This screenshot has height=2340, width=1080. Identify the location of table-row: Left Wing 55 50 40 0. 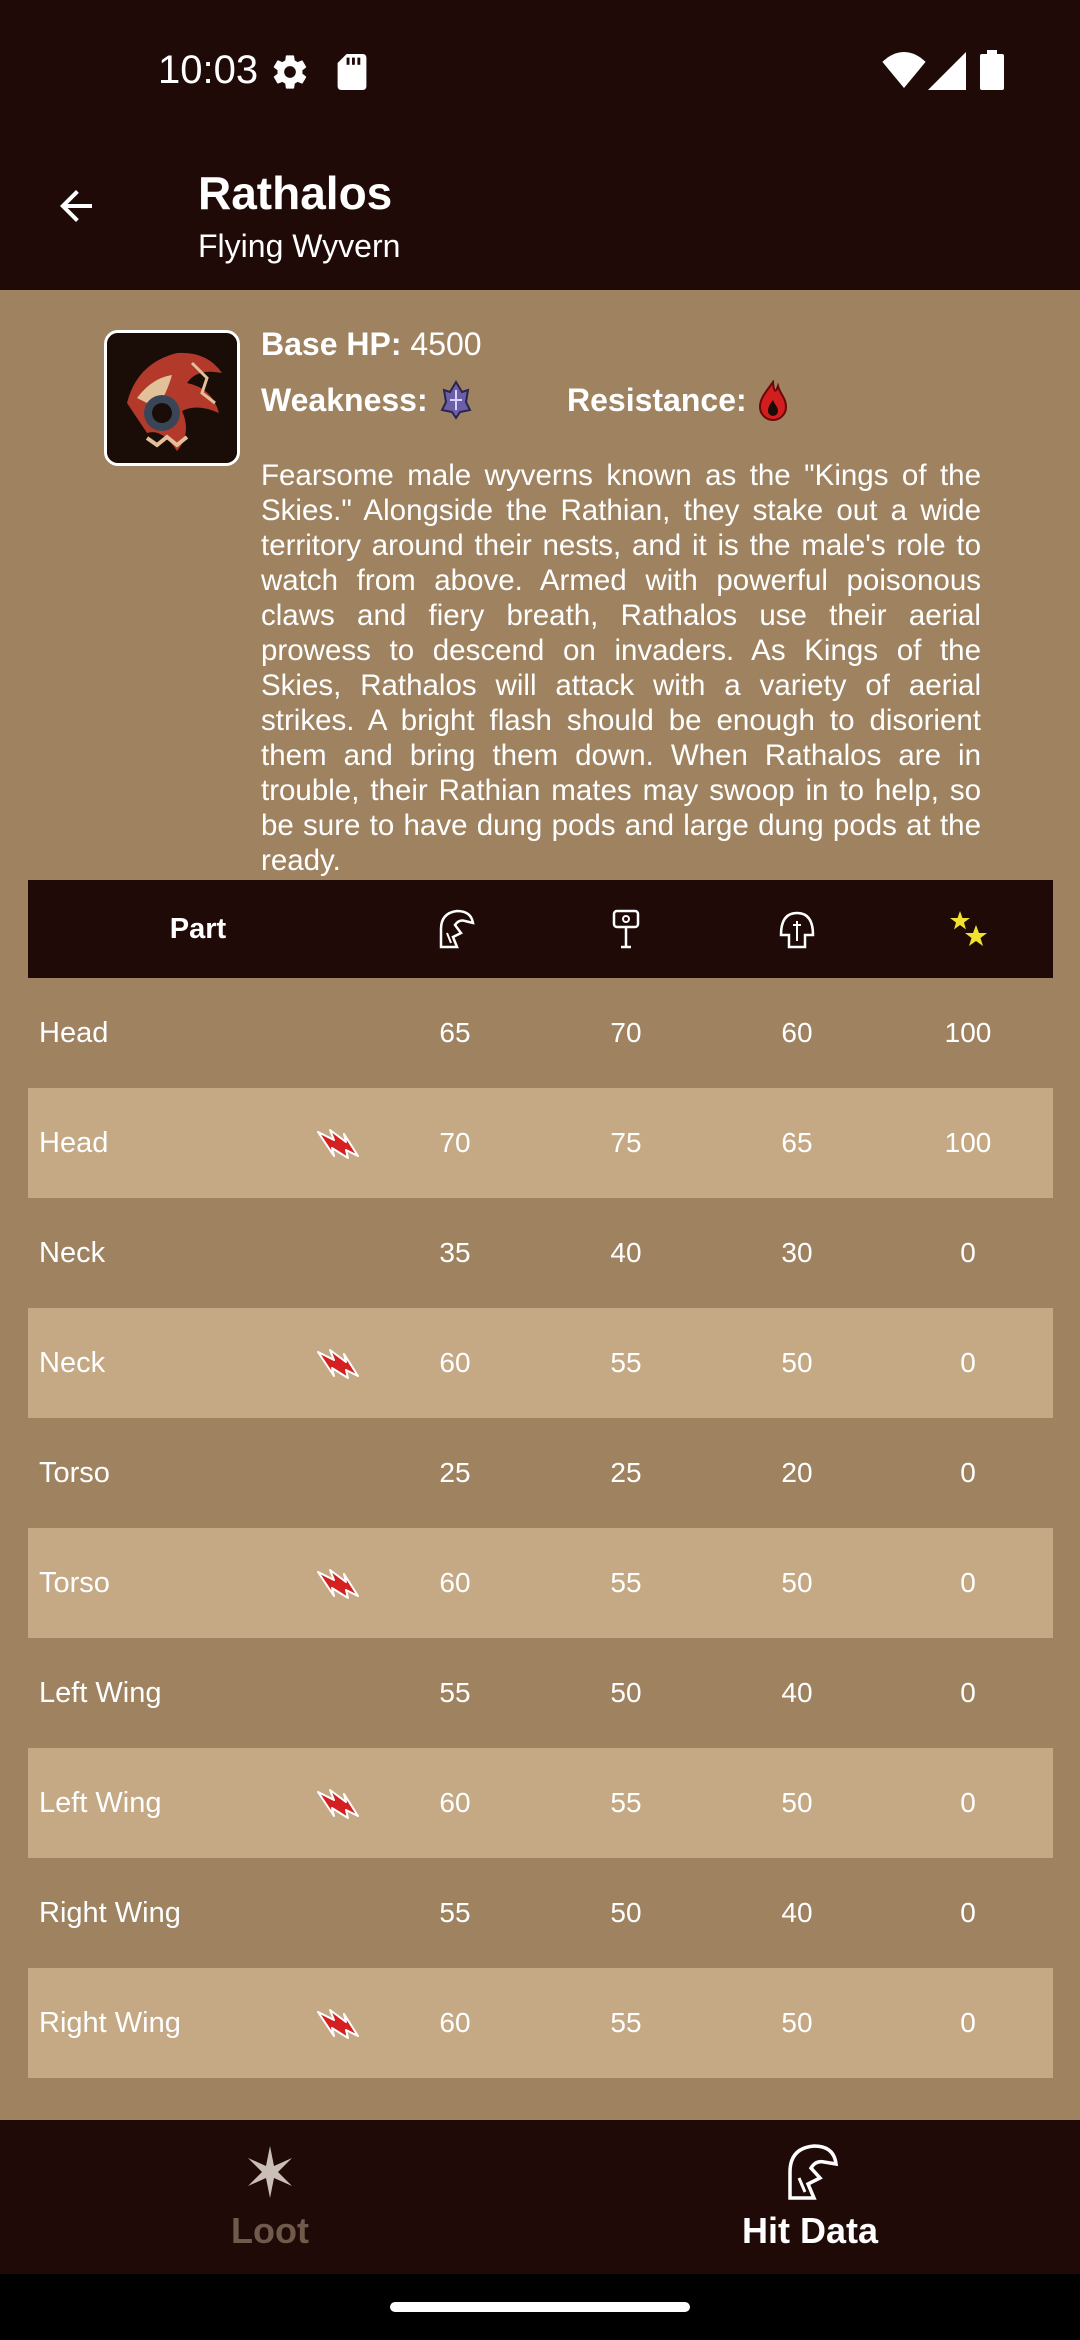
(540, 1693).